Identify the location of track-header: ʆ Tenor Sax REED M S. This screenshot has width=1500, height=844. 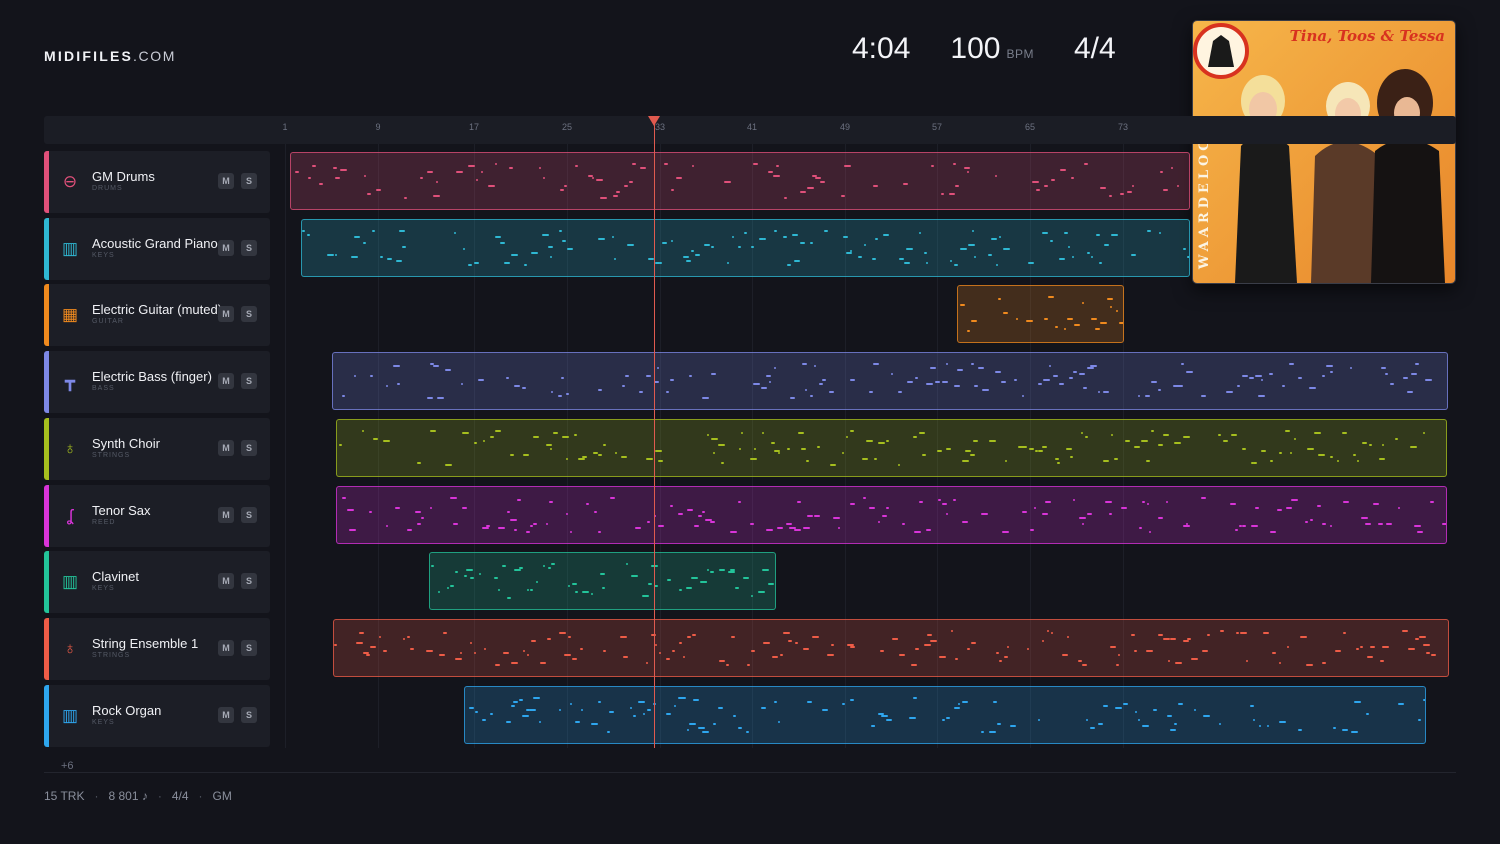
(157, 516).